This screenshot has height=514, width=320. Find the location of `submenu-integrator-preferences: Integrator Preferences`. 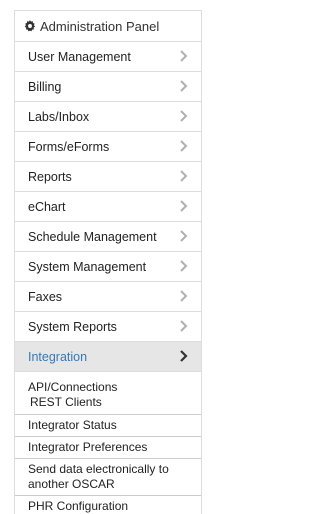

submenu-integrator-preferences: Integrator Preferences is located at coordinates (108, 447).